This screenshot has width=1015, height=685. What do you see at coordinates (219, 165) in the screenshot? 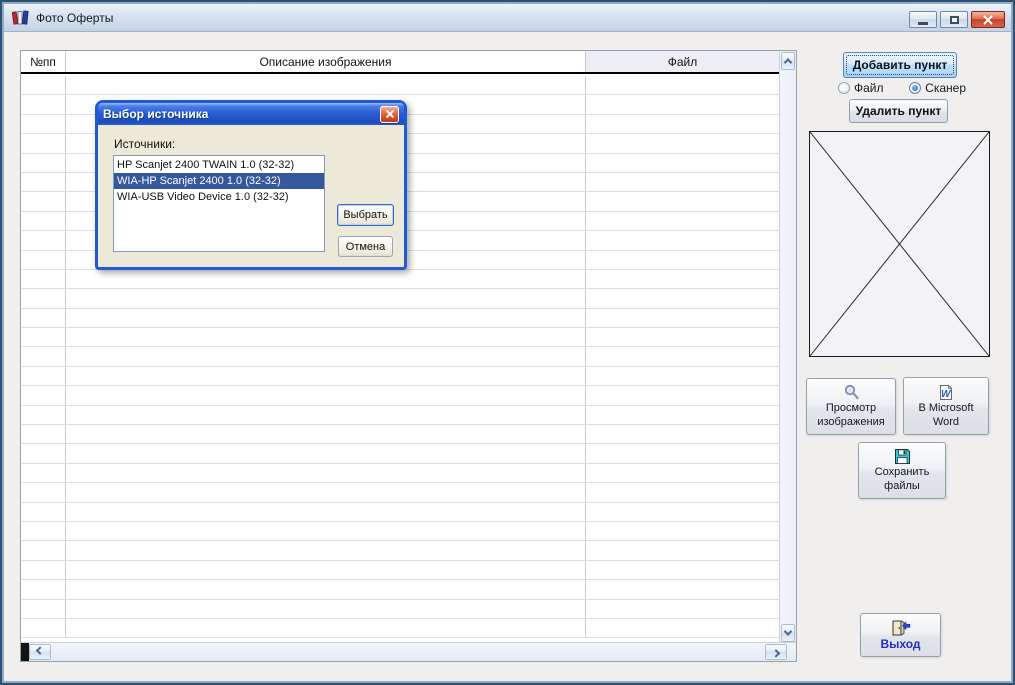
I see `source-list-item: HP Scanjet 2400 TWAIN 1.0 (32-32)` at bounding box center [219, 165].